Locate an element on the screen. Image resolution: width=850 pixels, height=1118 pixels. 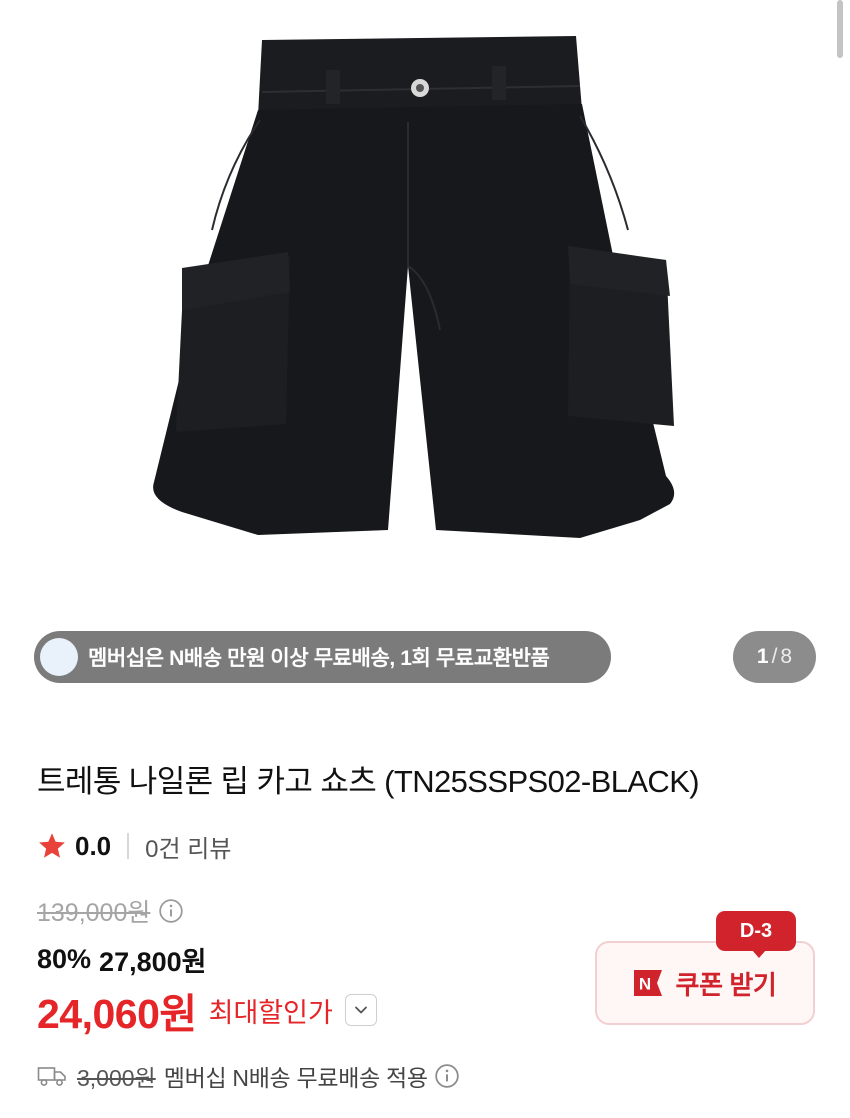
image-counter: 1 / 8 is located at coordinates (774, 657).